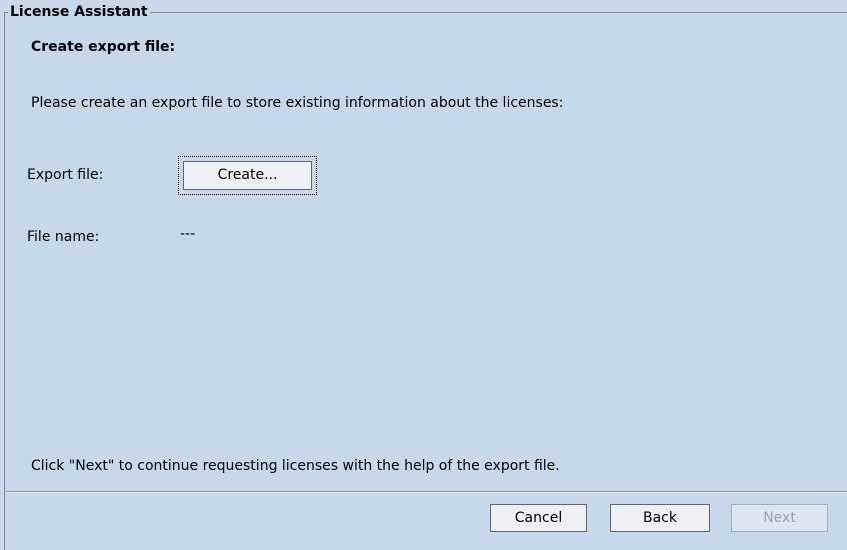  What do you see at coordinates (188, 234) in the screenshot?
I see `file-name-value: ---` at bounding box center [188, 234].